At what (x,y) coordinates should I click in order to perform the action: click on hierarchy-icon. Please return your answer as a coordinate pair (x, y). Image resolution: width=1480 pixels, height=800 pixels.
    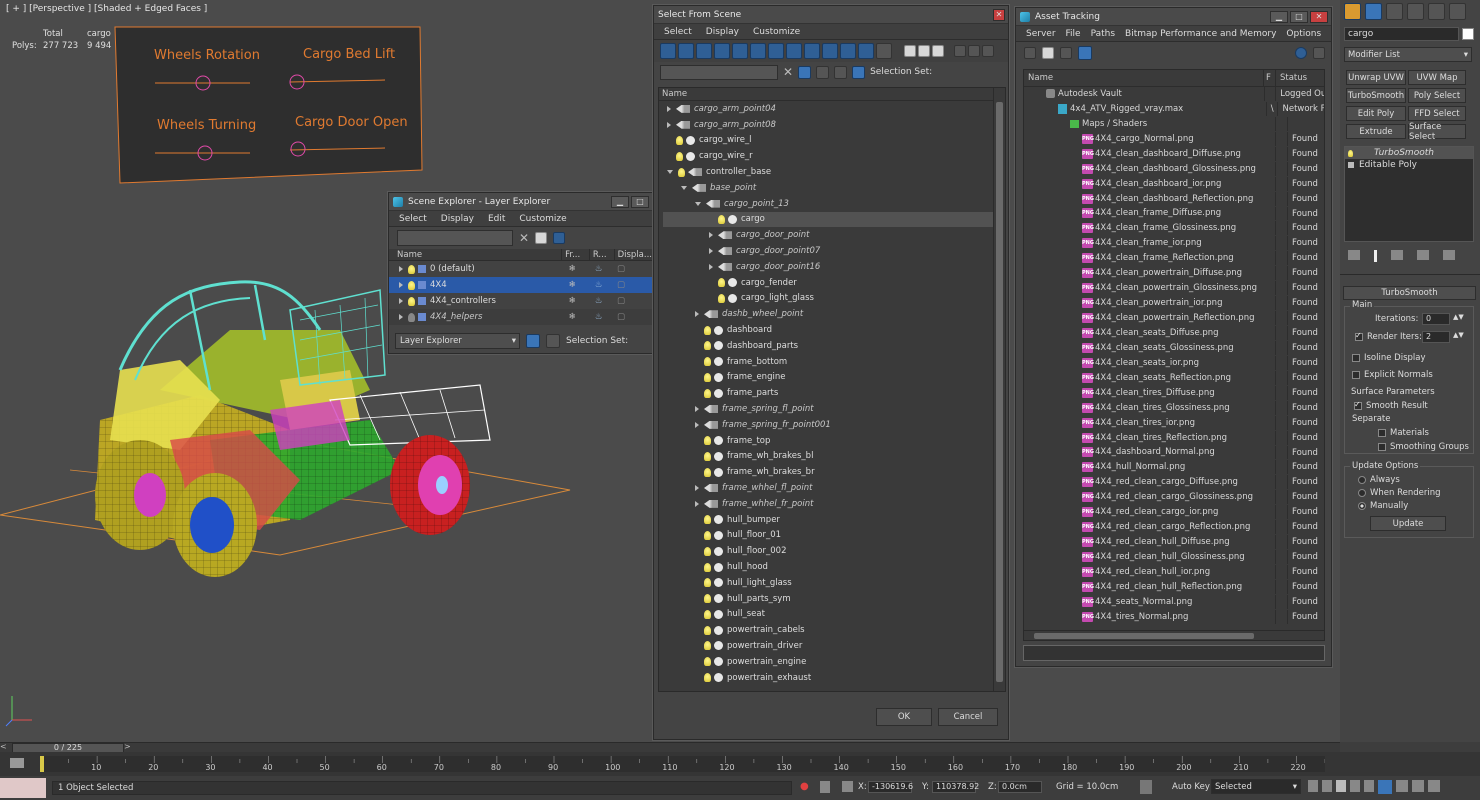
    Looking at the image, I should click on (553, 341).